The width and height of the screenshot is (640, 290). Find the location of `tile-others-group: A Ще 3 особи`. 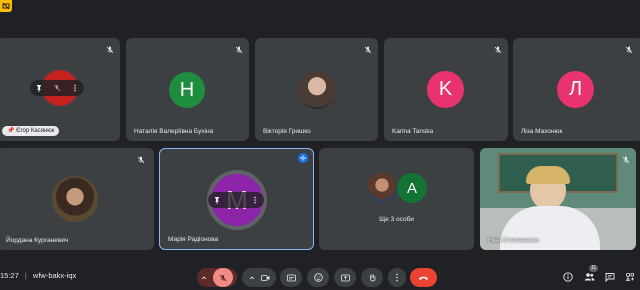

tile-others-group: A Ще 3 особи is located at coordinates (396, 199).